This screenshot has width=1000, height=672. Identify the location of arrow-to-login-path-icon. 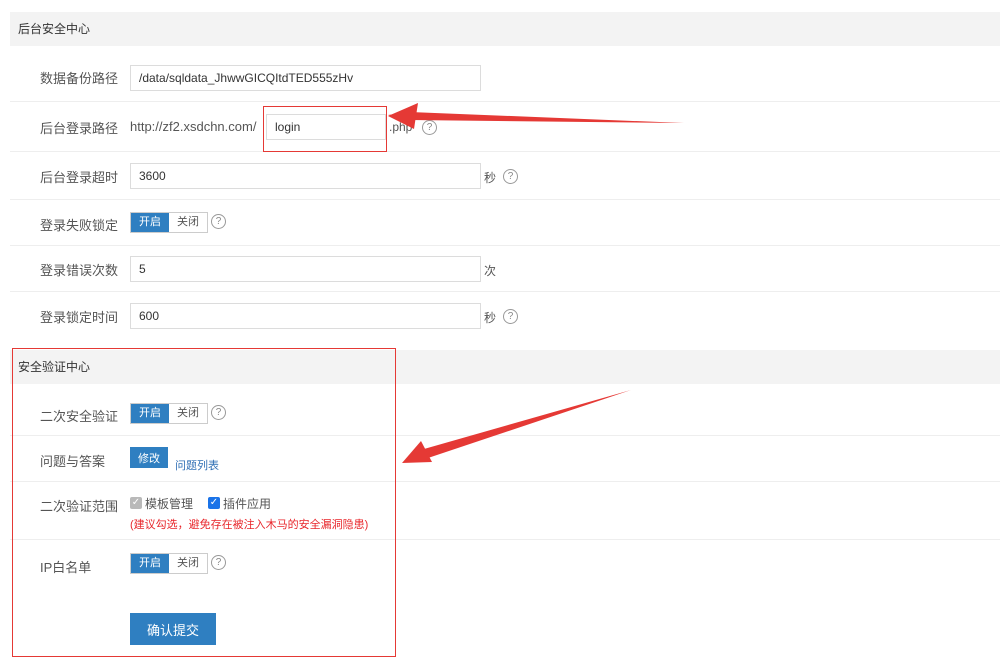
(536, 117).